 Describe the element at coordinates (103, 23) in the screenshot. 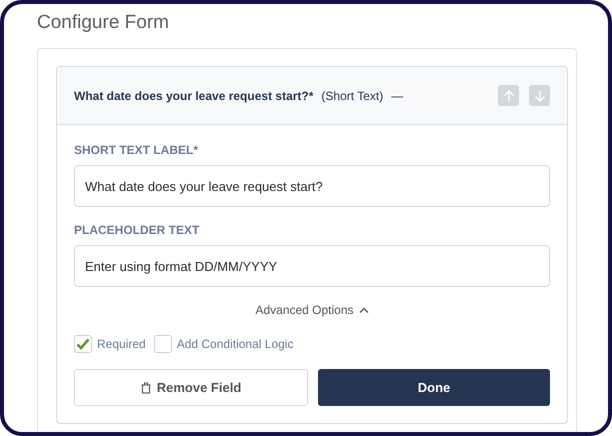

I see `page-title: Configure Form` at that location.